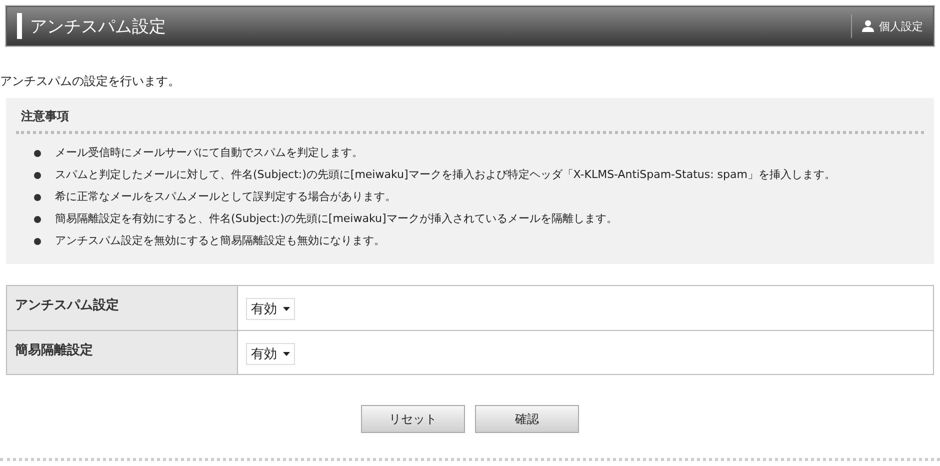 This screenshot has width=940, height=466. Describe the element at coordinates (887, 26) in the screenshot. I see `personal-settings-link: 個人設定` at that location.